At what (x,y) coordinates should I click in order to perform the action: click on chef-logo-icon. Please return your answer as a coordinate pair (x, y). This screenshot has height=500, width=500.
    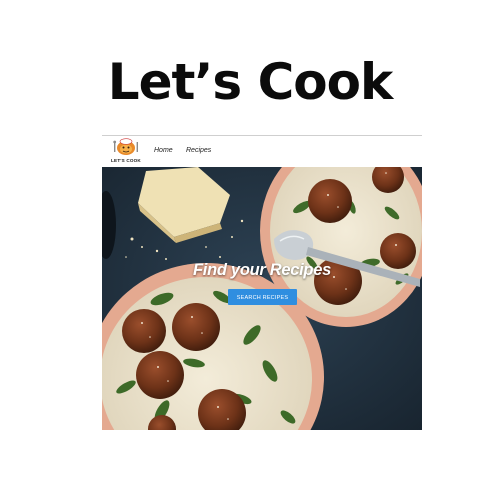
    Looking at the image, I should click on (125, 146).